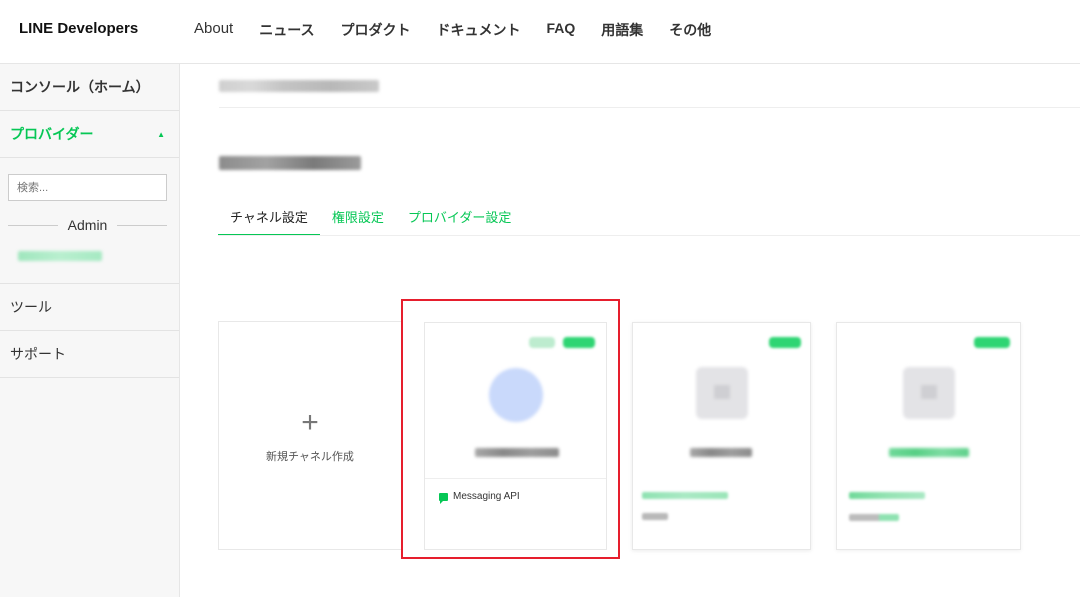 This screenshot has height=597, width=1080. I want to click on provider-search-input, so click(87, 187).